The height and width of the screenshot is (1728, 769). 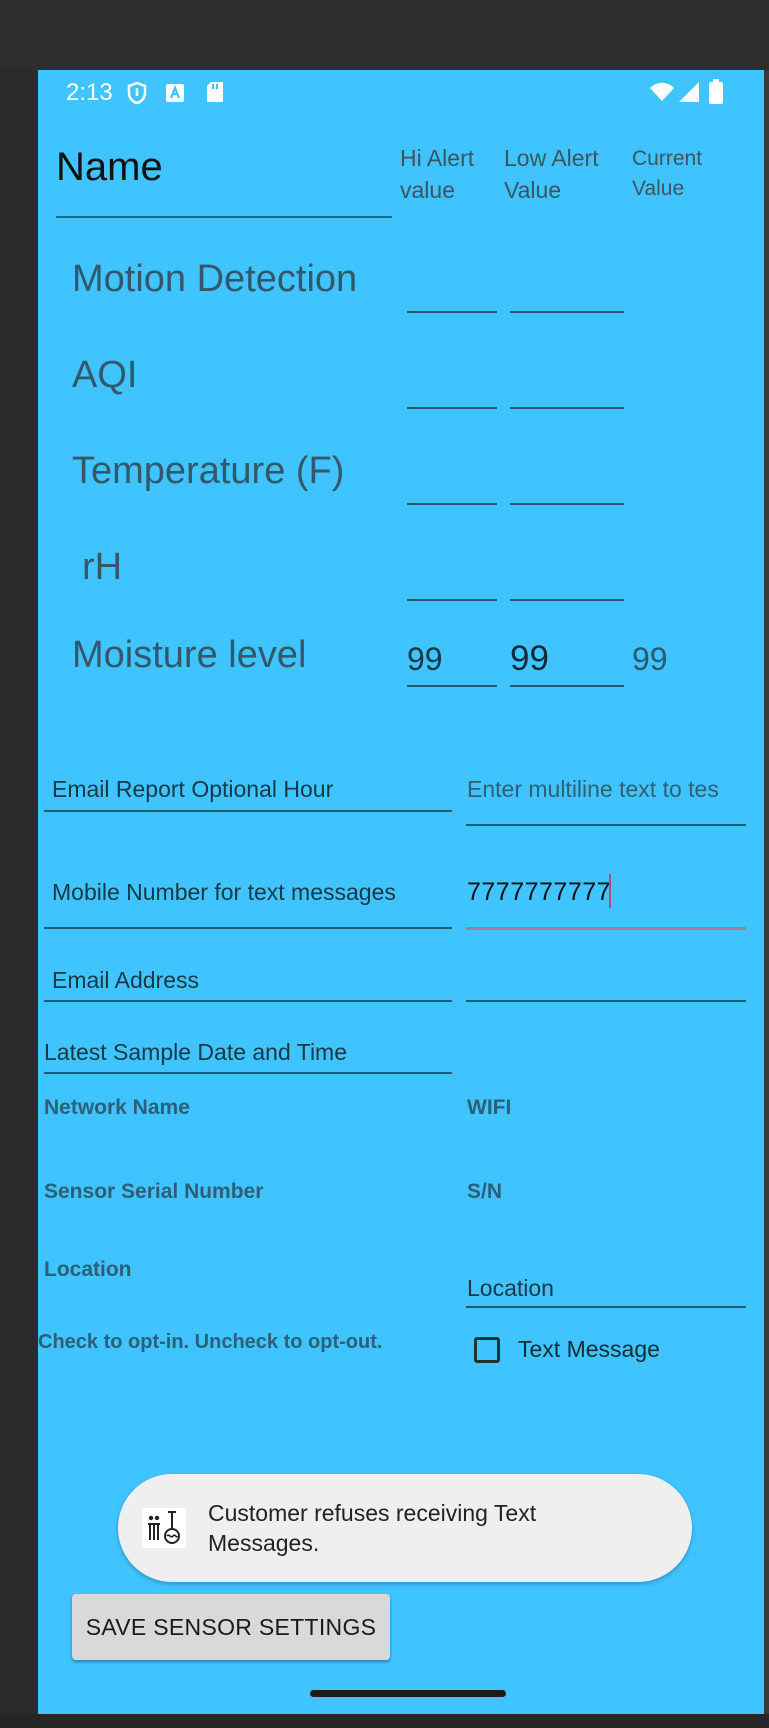 I want to click on latest-sample-underline, so click(x=248, y=1073).